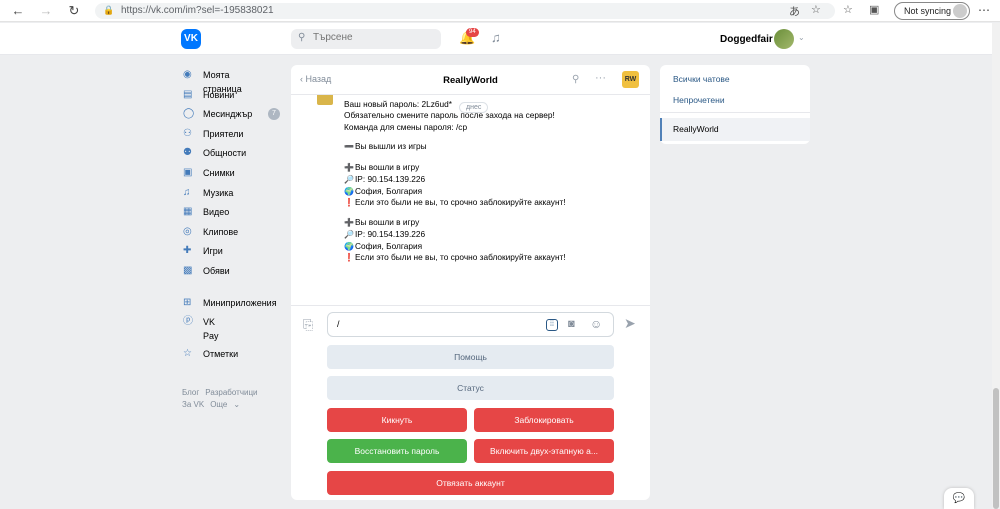 The image size is (1000, 509). I want to click on back-arrow-icon: ←, so click(18, 11).